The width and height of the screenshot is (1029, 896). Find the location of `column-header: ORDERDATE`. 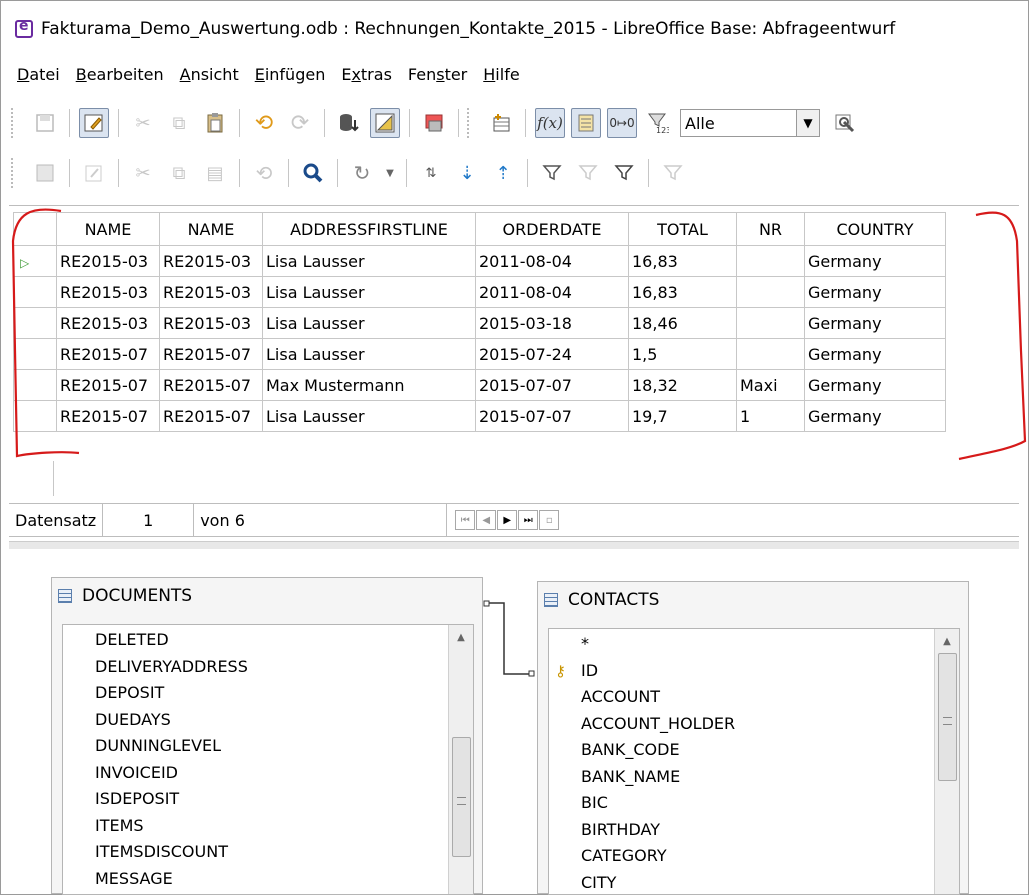

column-header: ORDERDATE is located at coordinates (552, 229).